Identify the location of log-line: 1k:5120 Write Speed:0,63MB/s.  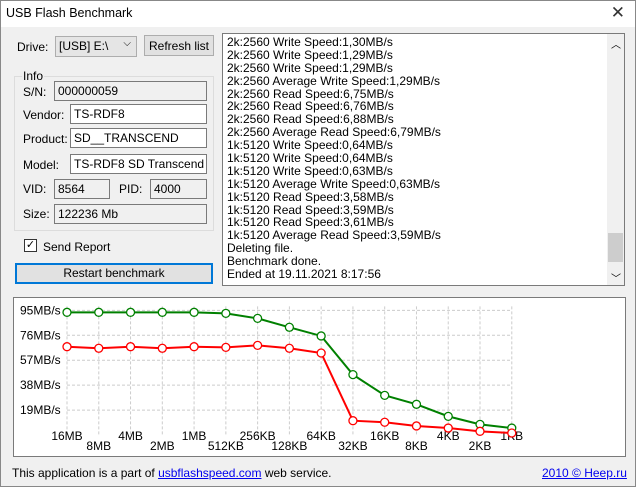
(310, 170).